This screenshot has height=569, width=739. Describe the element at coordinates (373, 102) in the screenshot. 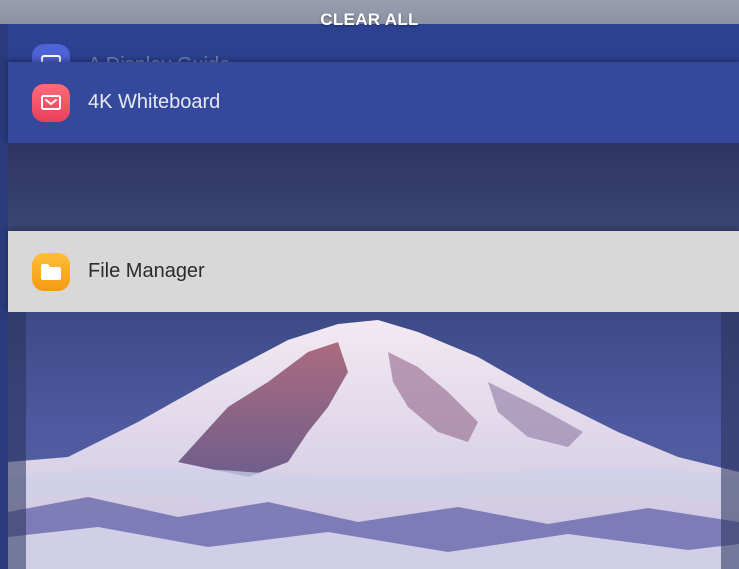

I see `recent-card-whiteboard: 4K Whiteboard` at that location.